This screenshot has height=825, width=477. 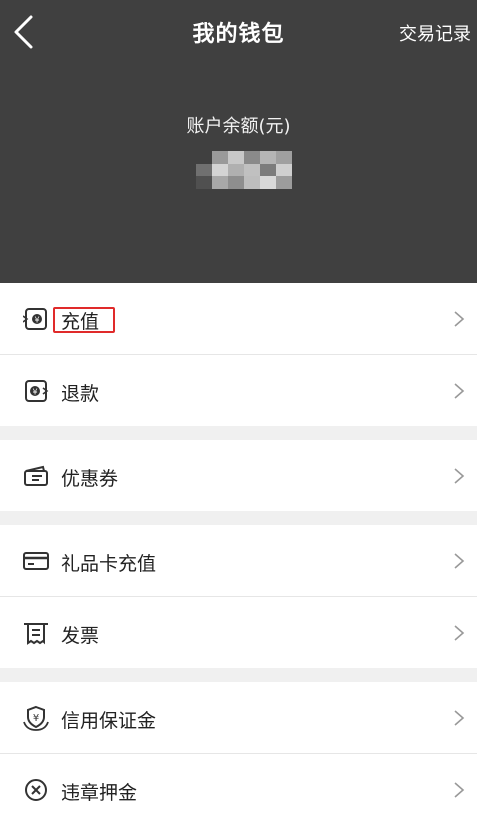 I want to click on menu-item-label: 退款, so click(x=80, y=394).